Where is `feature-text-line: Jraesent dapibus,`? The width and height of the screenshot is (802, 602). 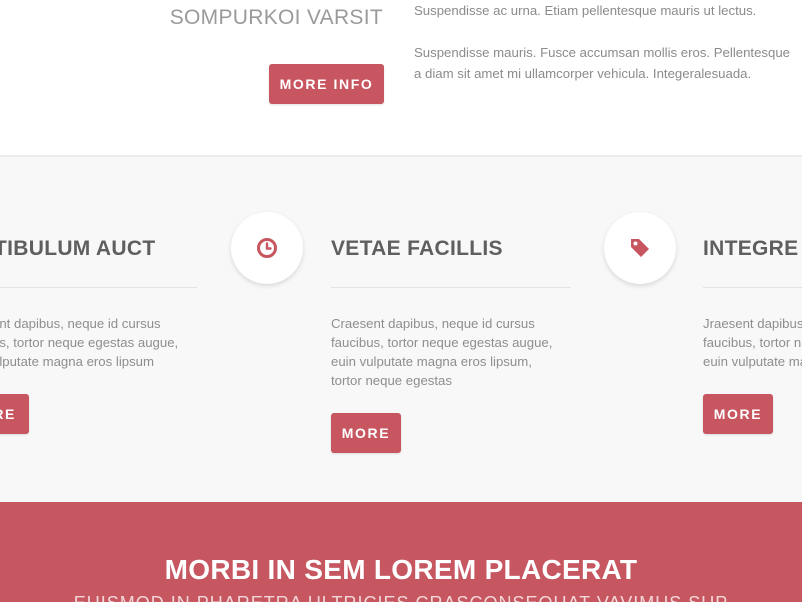
feature-text-line: Jraesent dapibus, is located at coordinates (752, 323).